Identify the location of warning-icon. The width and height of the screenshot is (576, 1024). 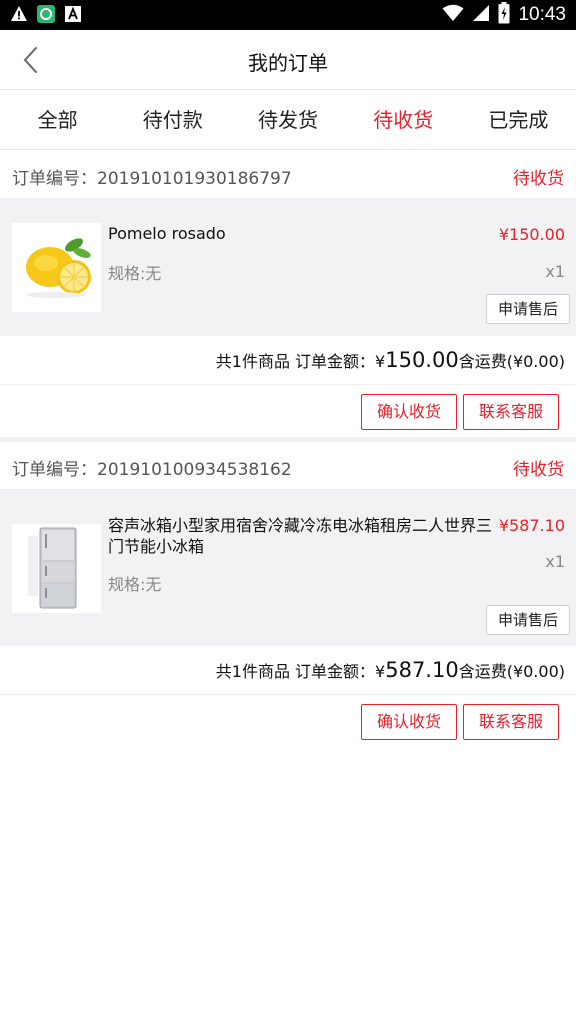
(19, 16).